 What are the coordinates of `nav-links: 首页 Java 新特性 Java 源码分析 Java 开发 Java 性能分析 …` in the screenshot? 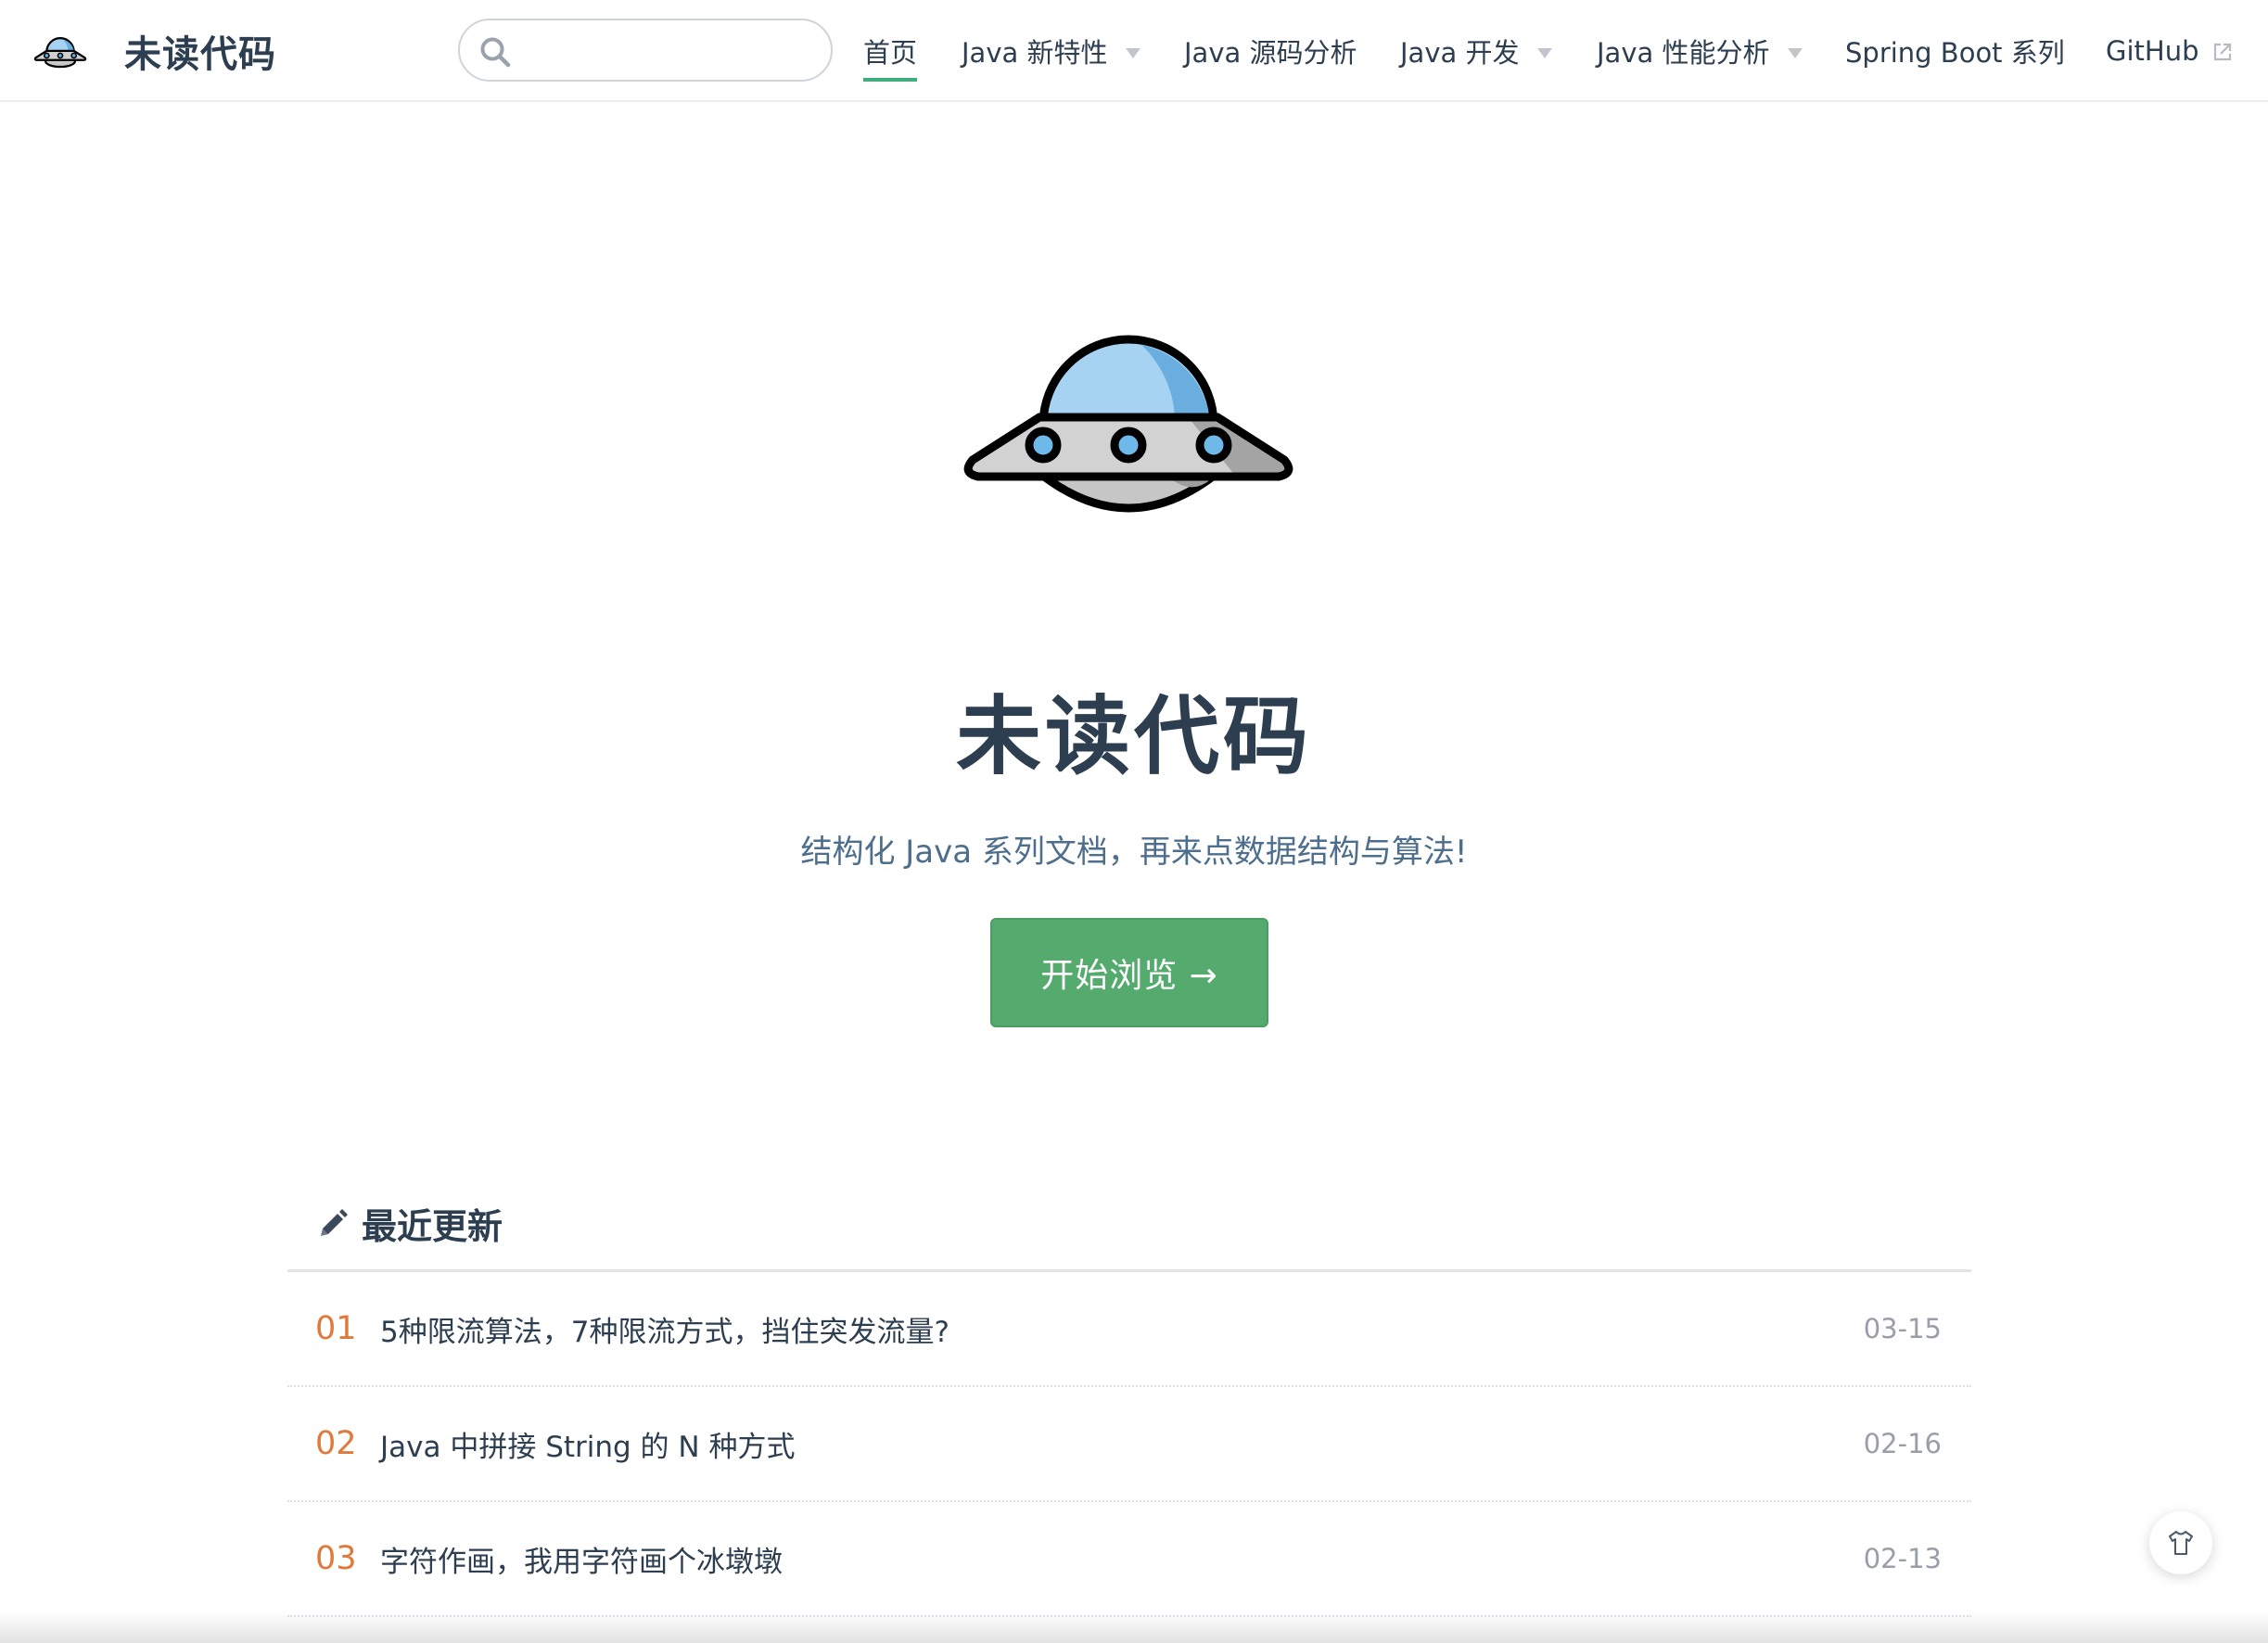 It's located at (1134, 51).